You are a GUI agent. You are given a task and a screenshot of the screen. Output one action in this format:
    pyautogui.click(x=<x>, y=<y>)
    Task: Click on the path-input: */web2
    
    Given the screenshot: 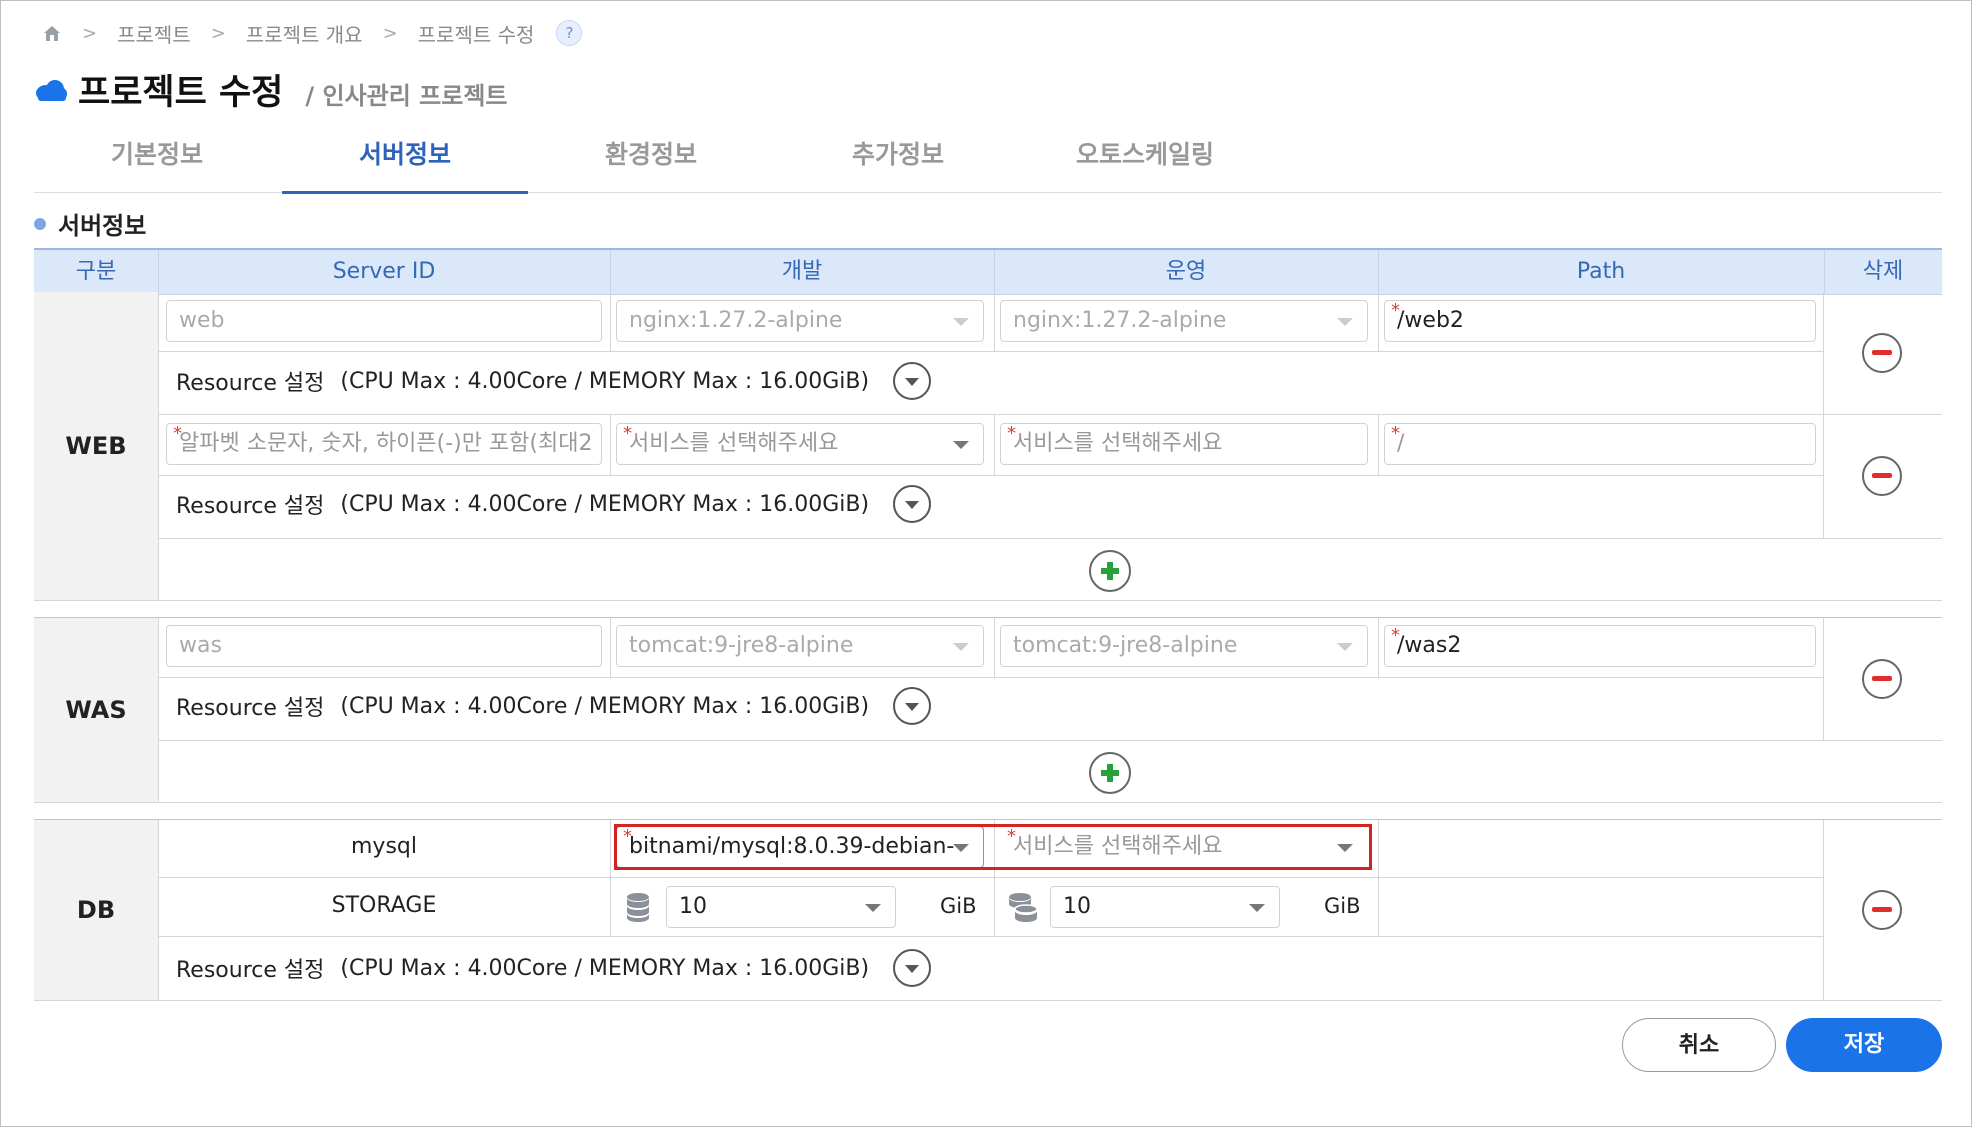 What is the action you would take?
    pyautogui.click(x=1600, y=321)
    